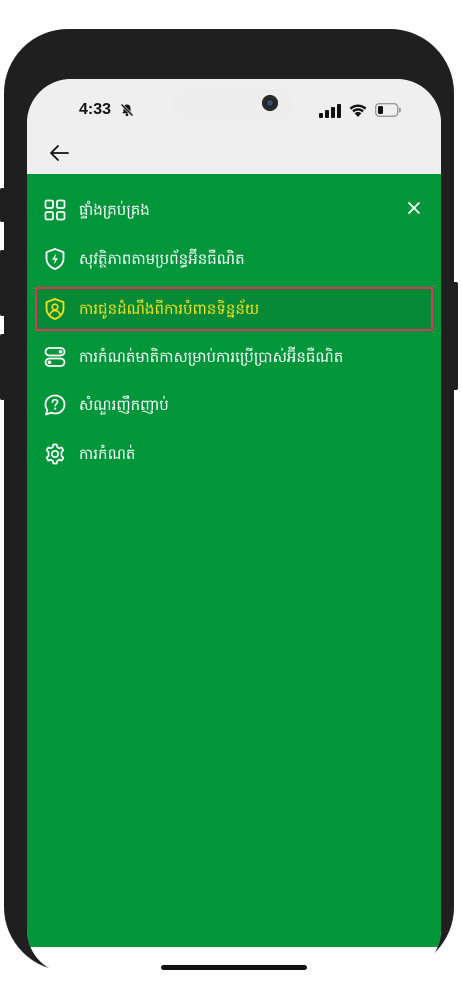  I want to click on menu-item-label: សំណួរញឹកញាប់, so click(124, 405).